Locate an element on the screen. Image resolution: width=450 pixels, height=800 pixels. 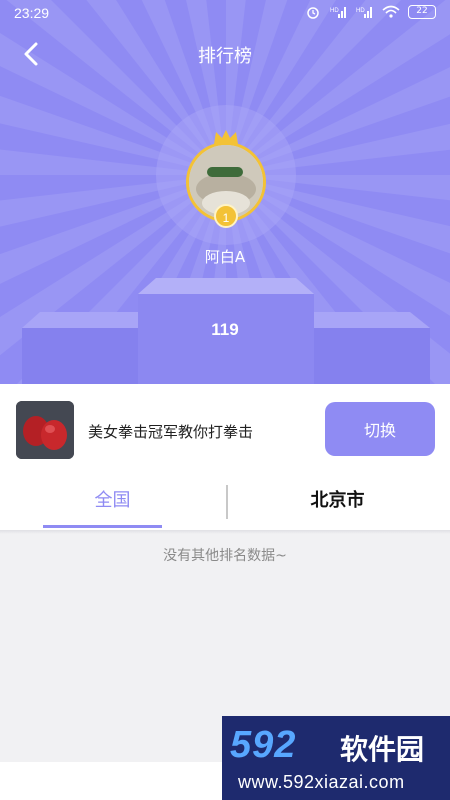
watermark-name: 软件园 is located at coordinates (382, 749).